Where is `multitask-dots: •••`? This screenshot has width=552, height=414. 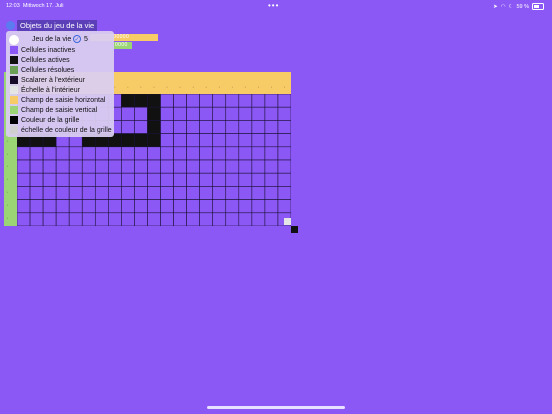 multitask-dots: ••• is located at coordinates (273, 5).